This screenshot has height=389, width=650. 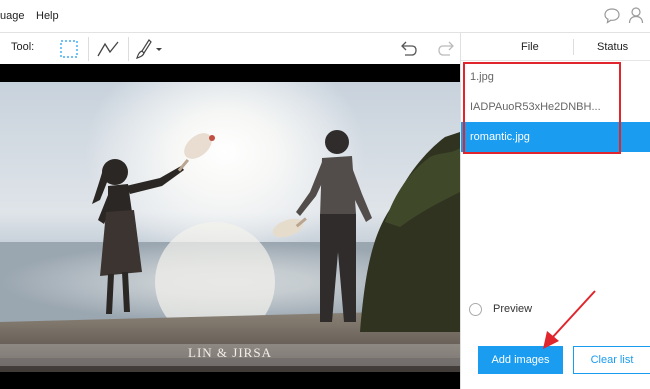 I want to click on polyline-icon, so click(x=108, y=49).